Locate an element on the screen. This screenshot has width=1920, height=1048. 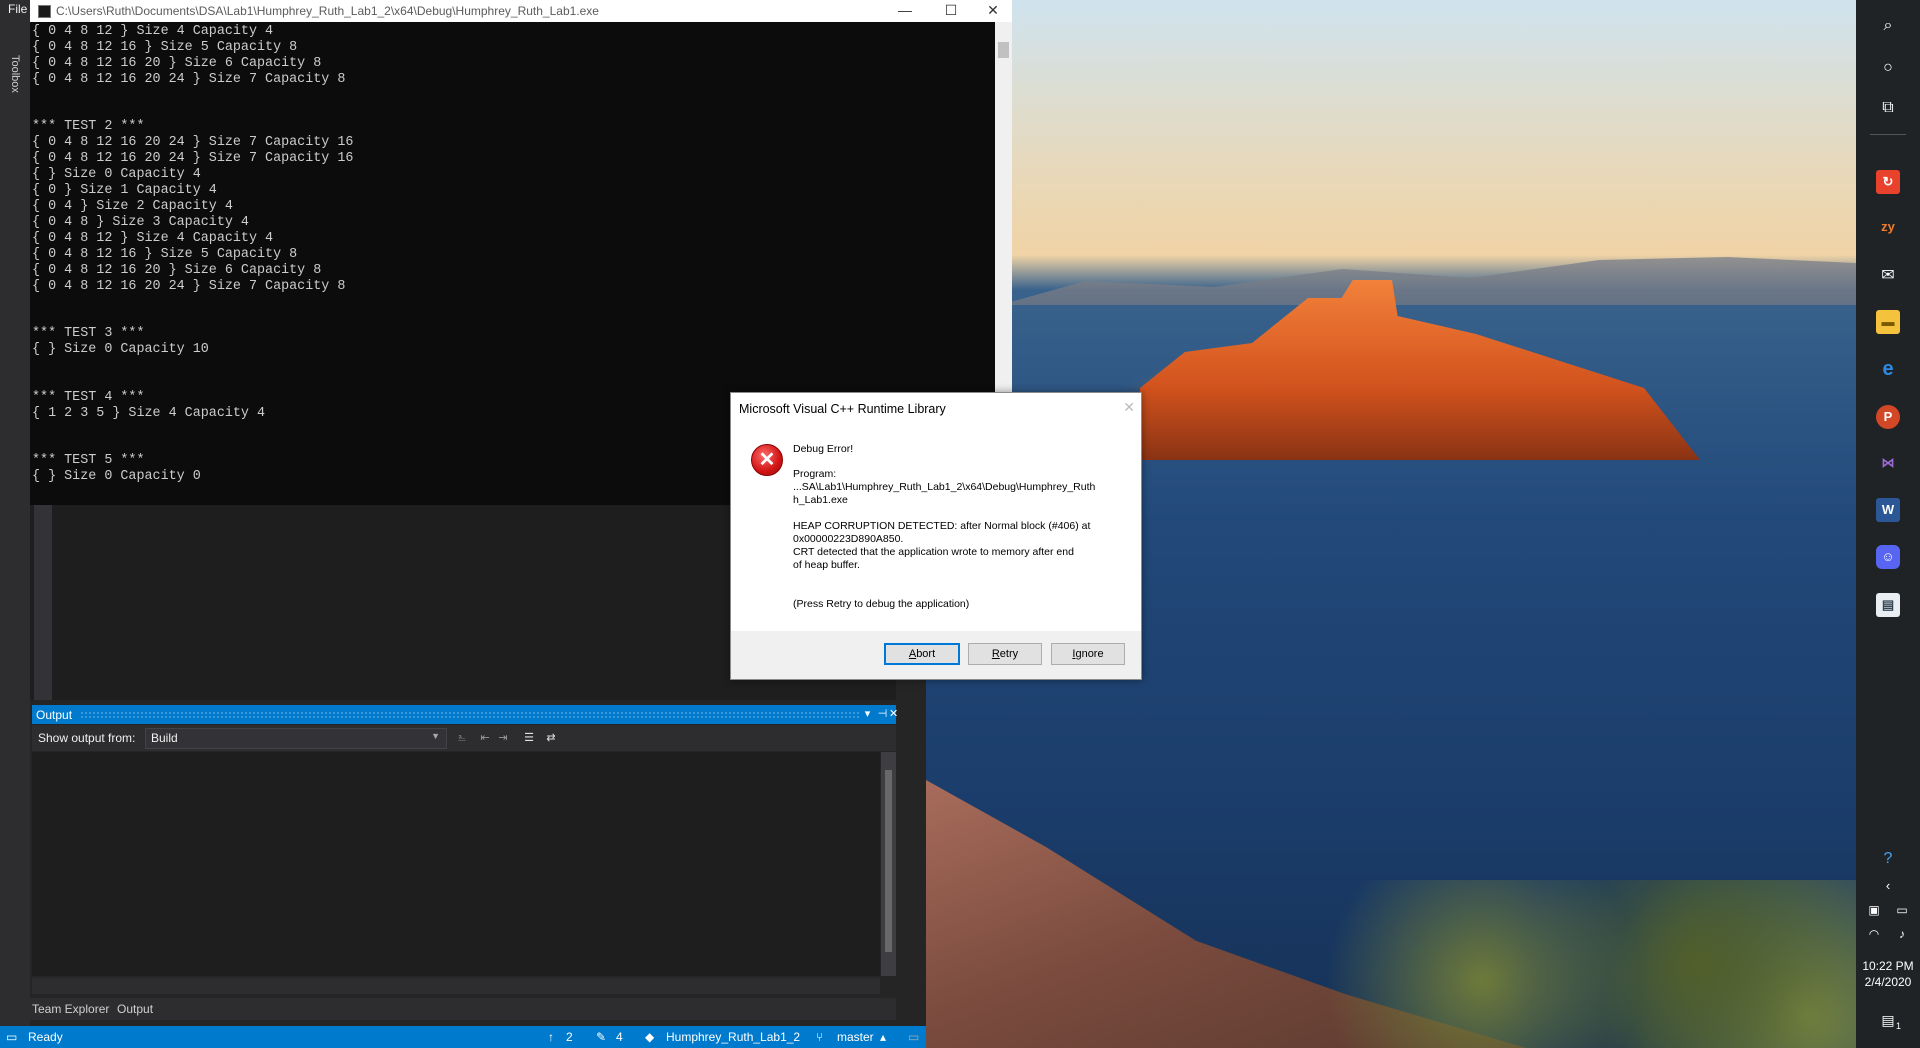
toolbox-tab: Toolbox is located at coordinates (15, 74).